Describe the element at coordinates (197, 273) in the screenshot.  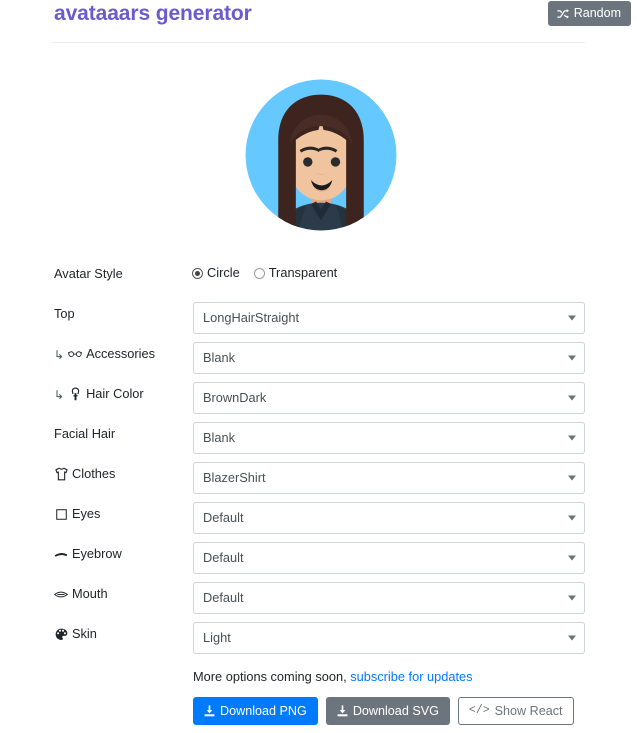
I see `radio-circle-icon` at that location.